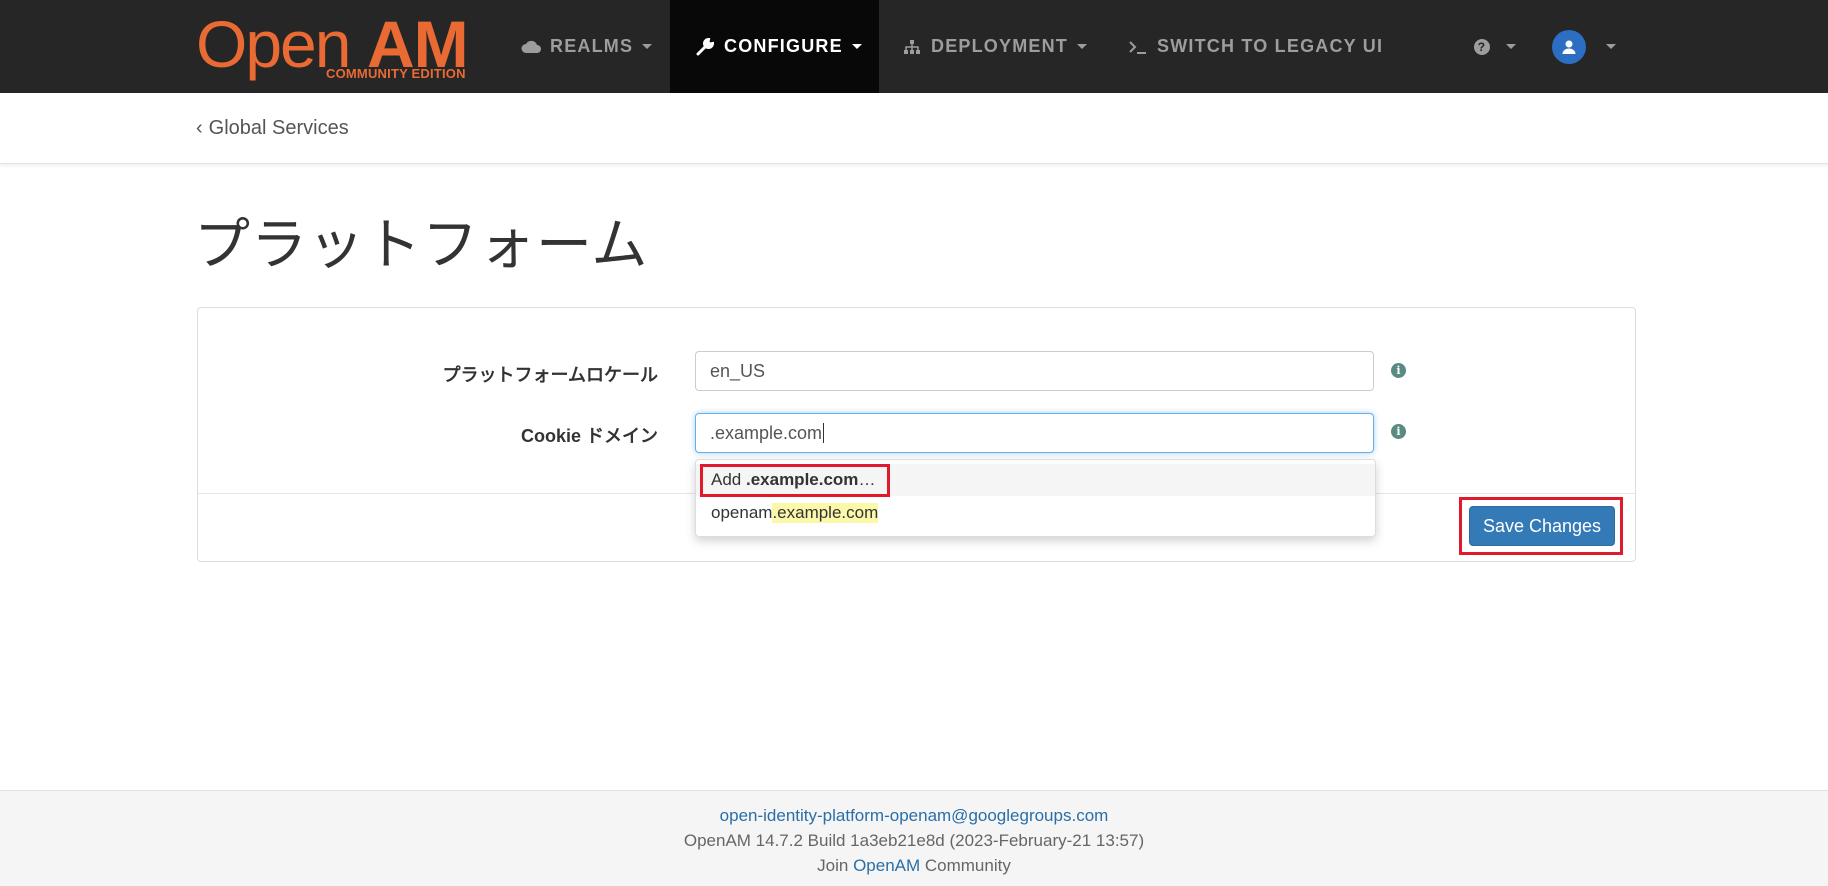 This screenshot has height=886, width=1828. Describe the element at coordinates (742, 512) in the screenshot. I see `suggestion-prefix: openam` at that location.